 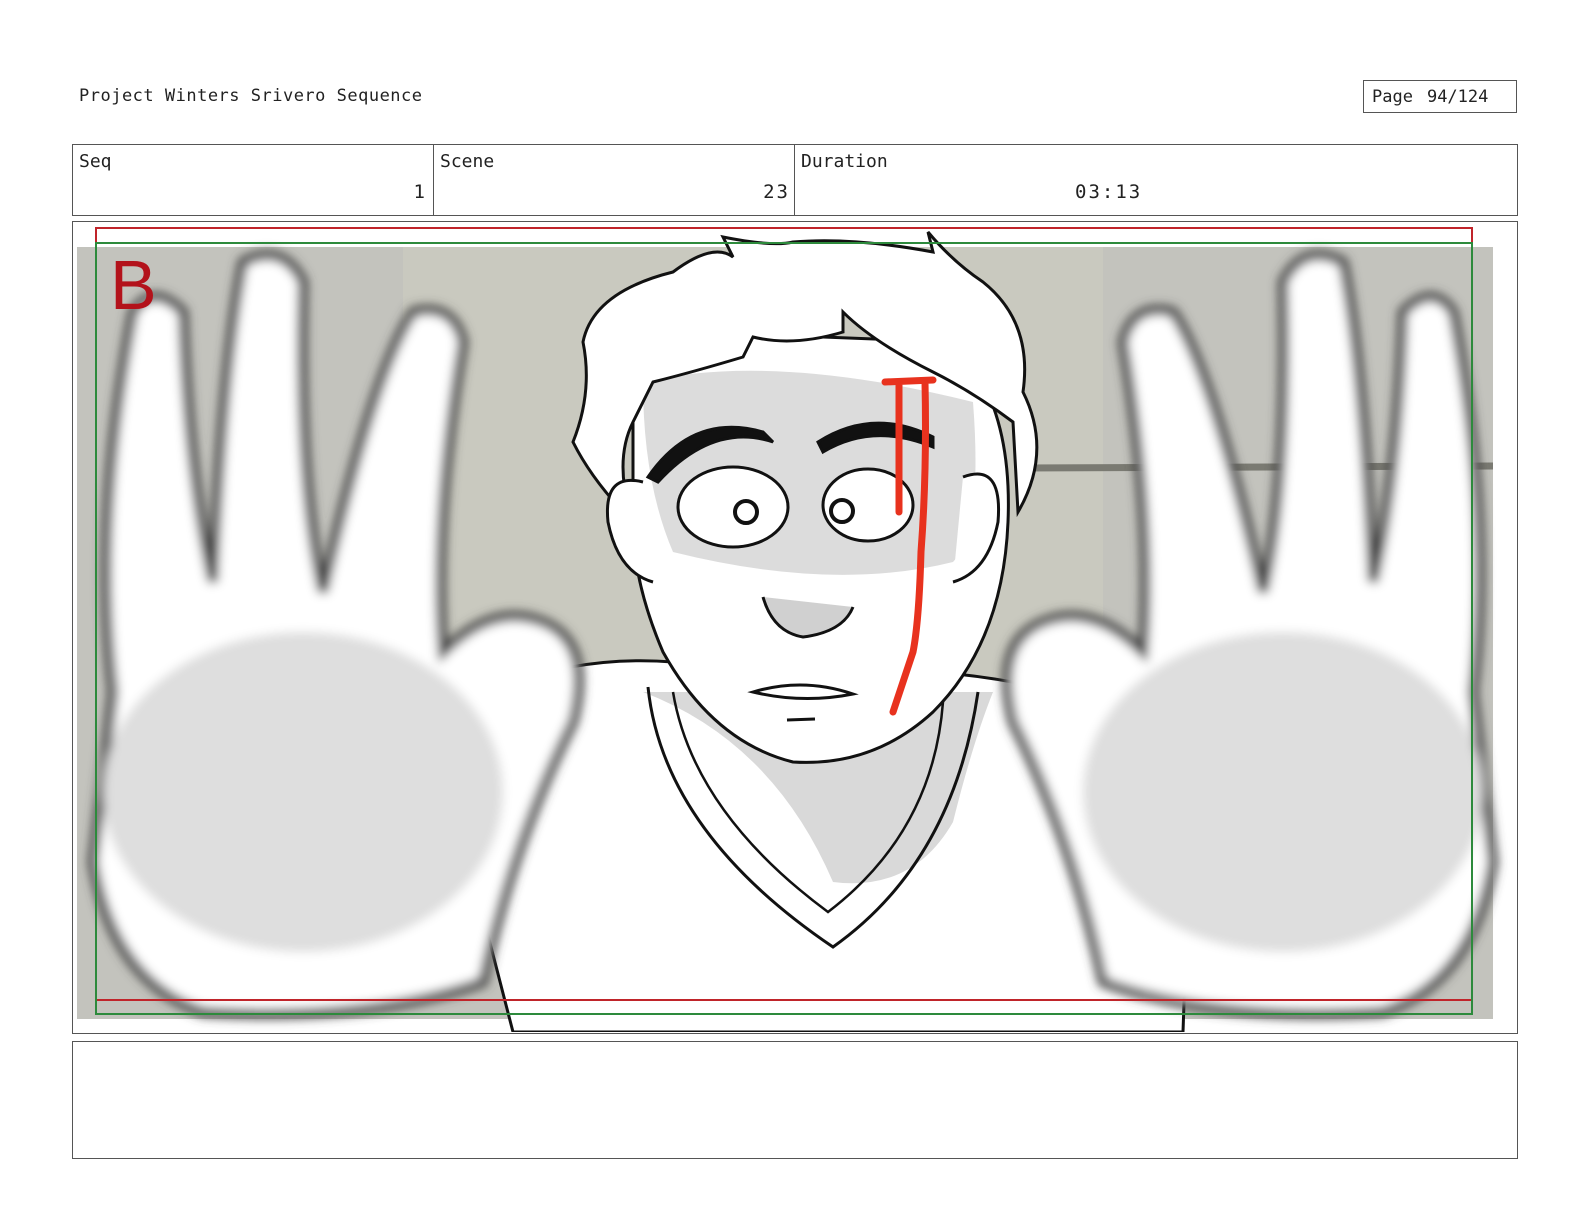 I want to click on notes-box, so click(x=795, y=1100).